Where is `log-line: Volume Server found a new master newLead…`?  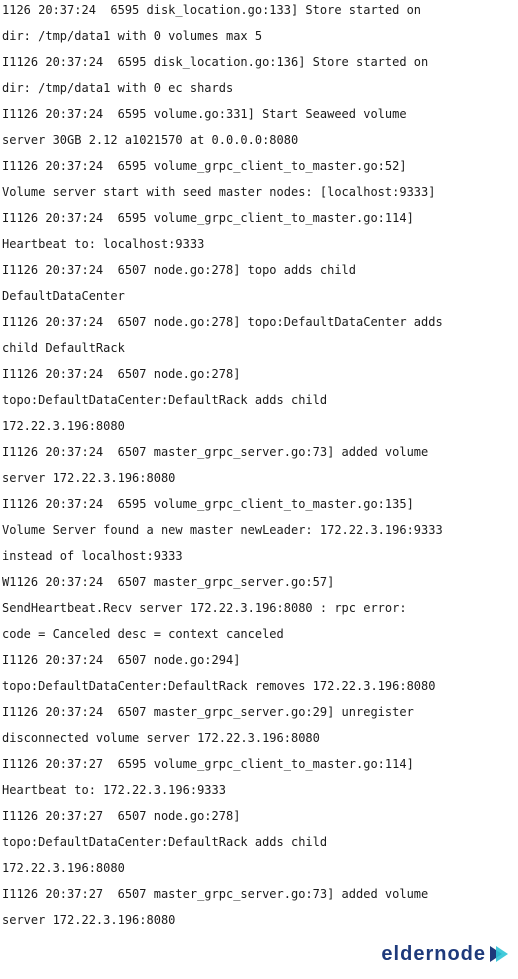 log-line: Volume Server found a new master newLead… is located at coordinates (222, 530).